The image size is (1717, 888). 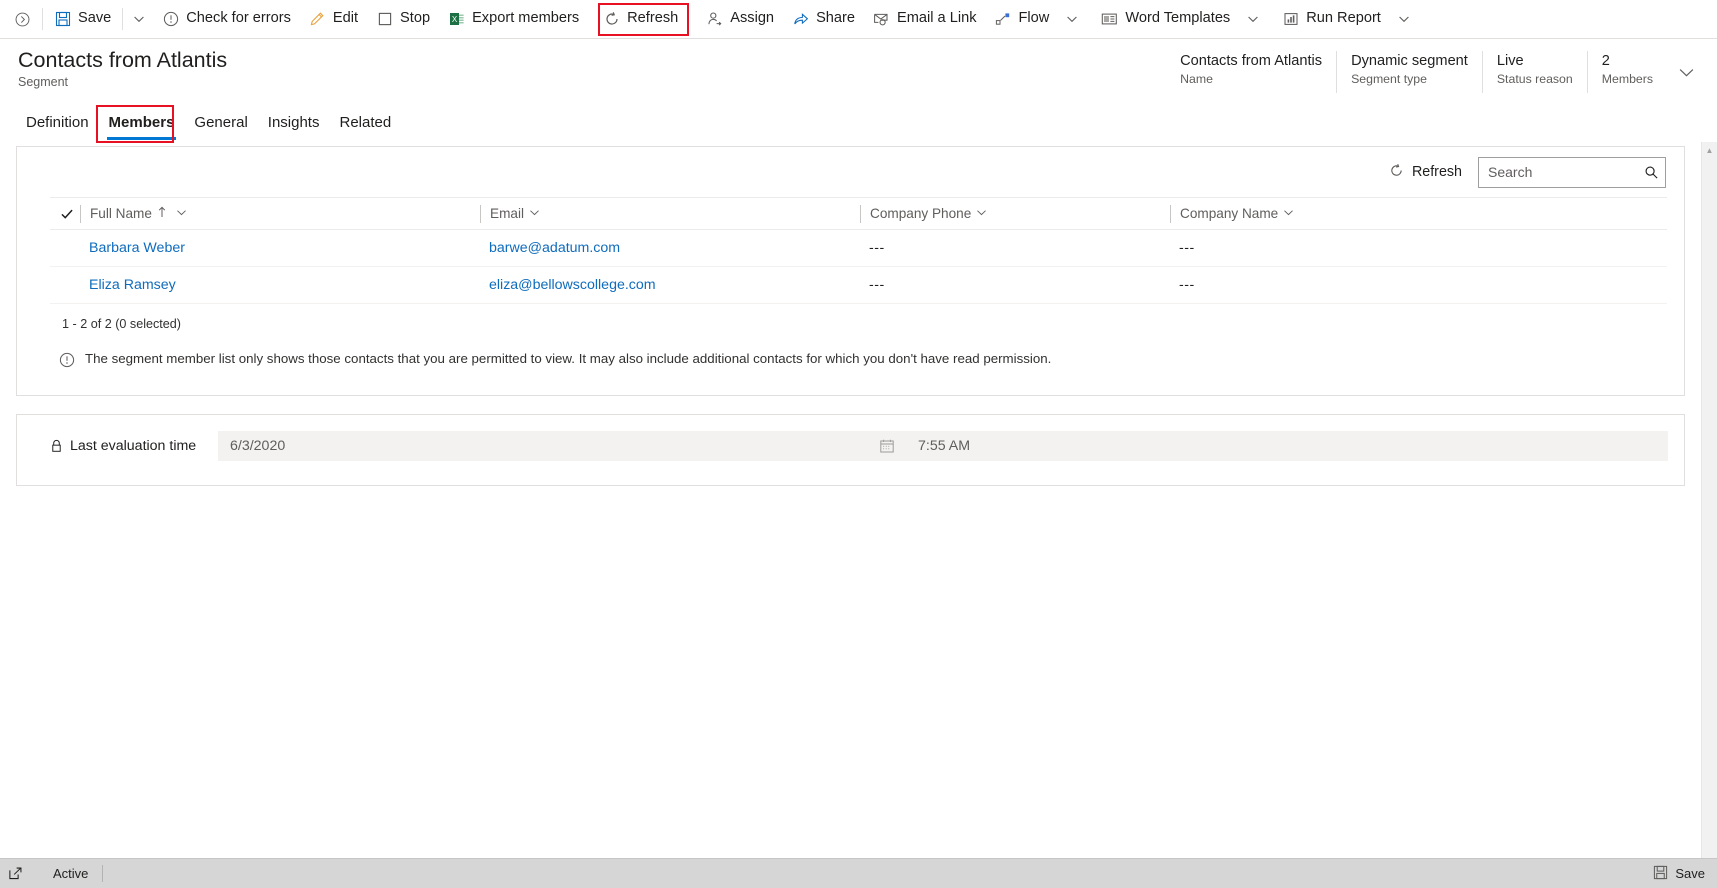 What do you see at coordinates (1686, 72) in the screenshot?
I see `chevron-down-icon` at bounding box center [1686, 72].